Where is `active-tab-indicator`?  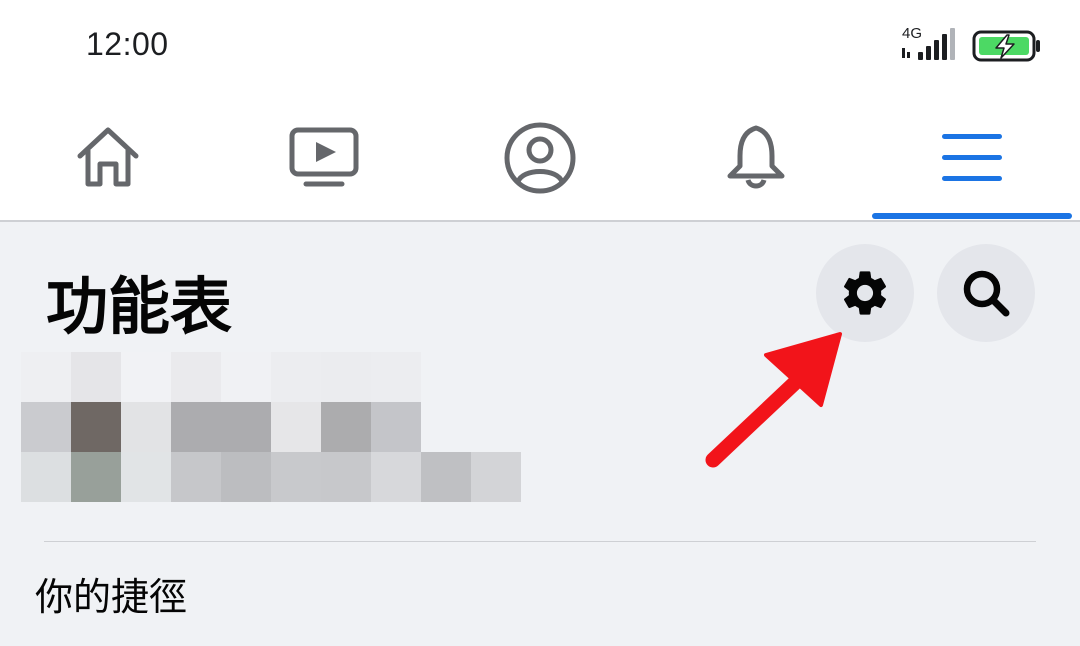 active-tab-indicator is located at coordinates (972, 216).